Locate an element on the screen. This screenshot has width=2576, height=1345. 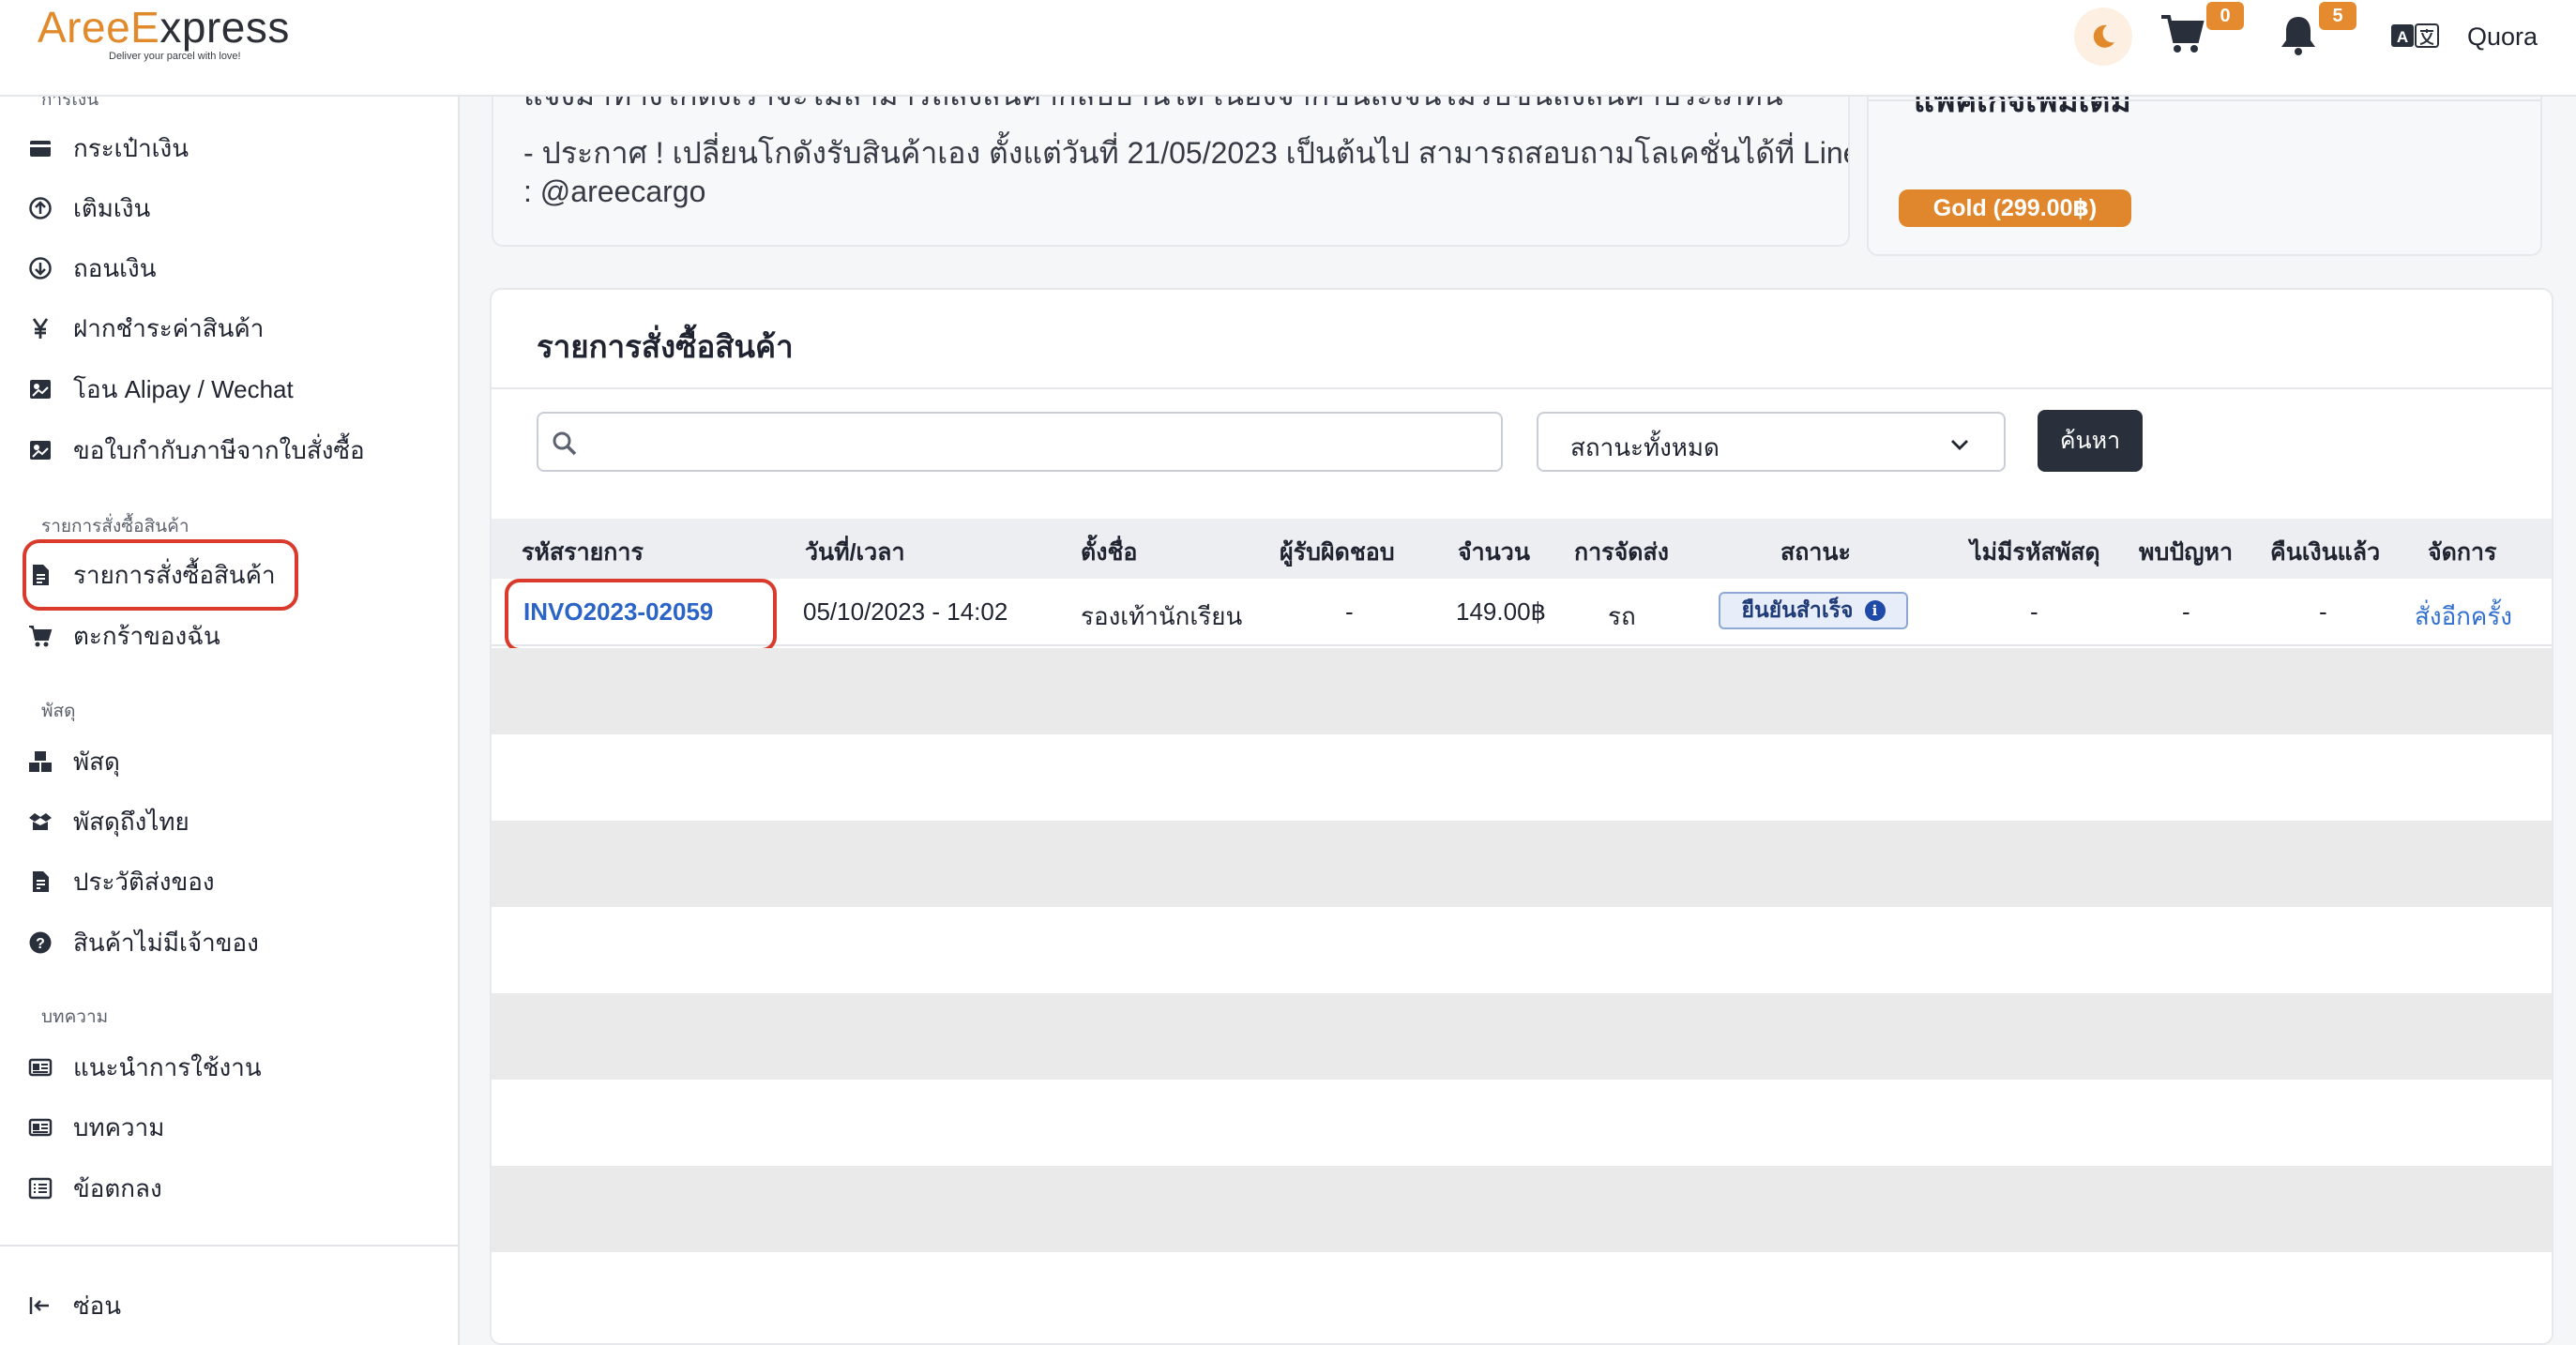
reorder-link: สั่งอีกครั้ง is located at coordinates (2463, 616).